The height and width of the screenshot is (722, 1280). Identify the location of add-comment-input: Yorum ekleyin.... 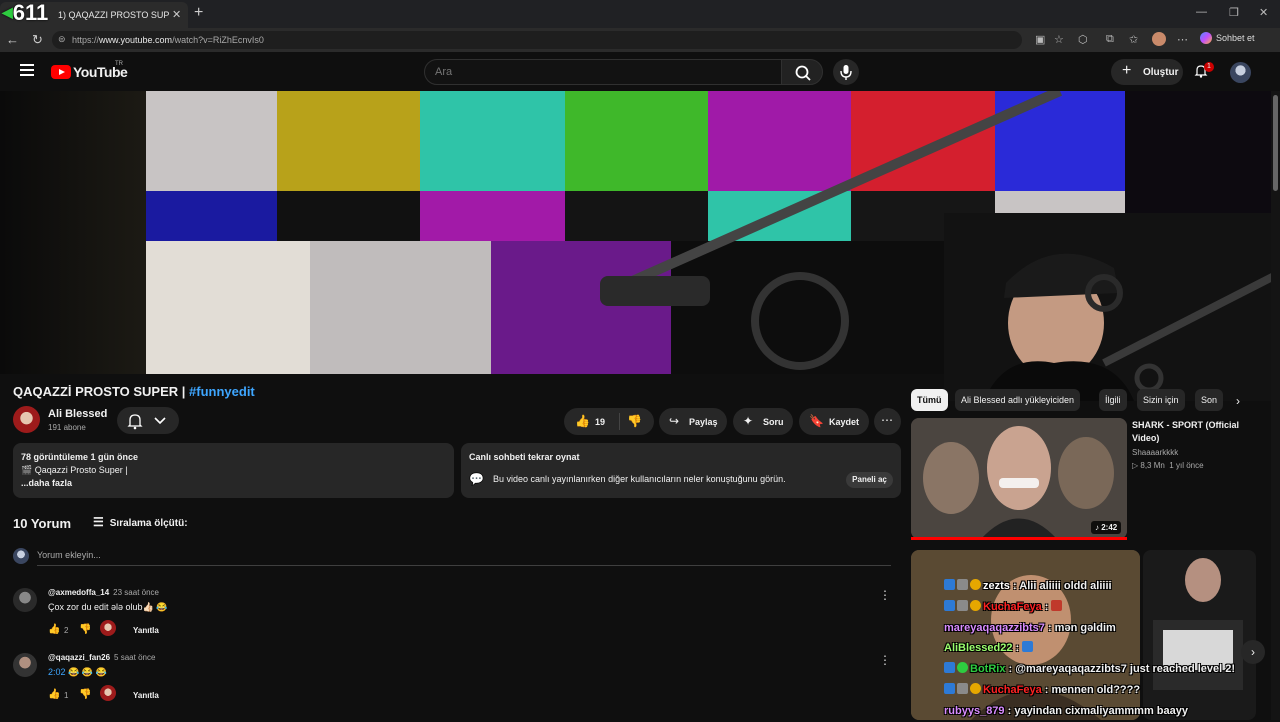
(69, 555).